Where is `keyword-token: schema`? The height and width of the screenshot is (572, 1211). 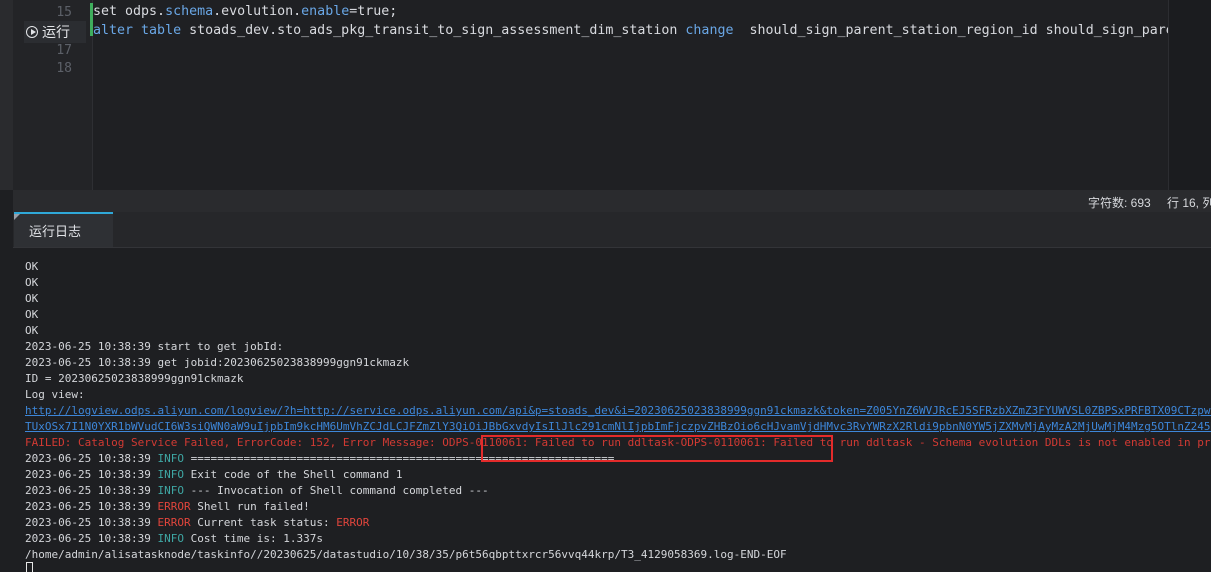
keyword-token: schema is located at coordinates (189, 11).